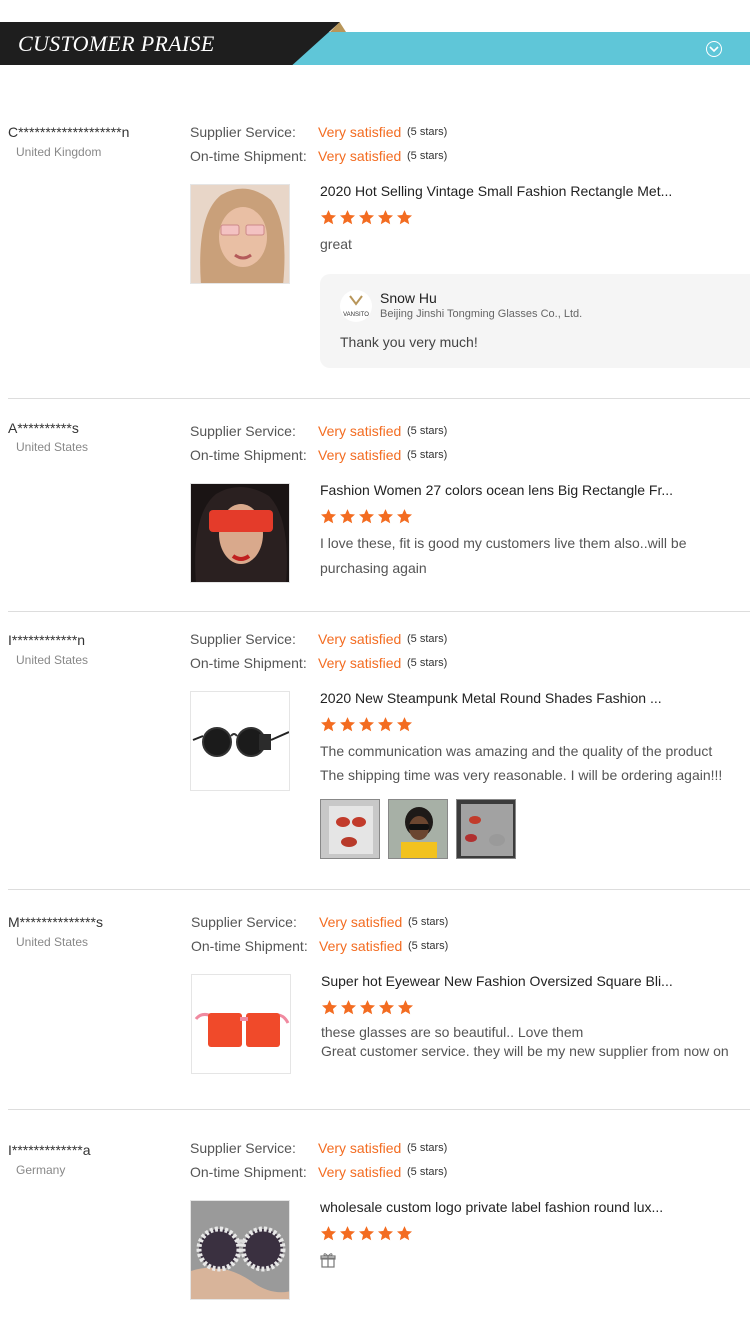 This screenshot has height=1327, width=750. What do you see at coordinates (520, 48) in the screenshot?
I see `header-teal-bar` at bounding box center [520, 48].